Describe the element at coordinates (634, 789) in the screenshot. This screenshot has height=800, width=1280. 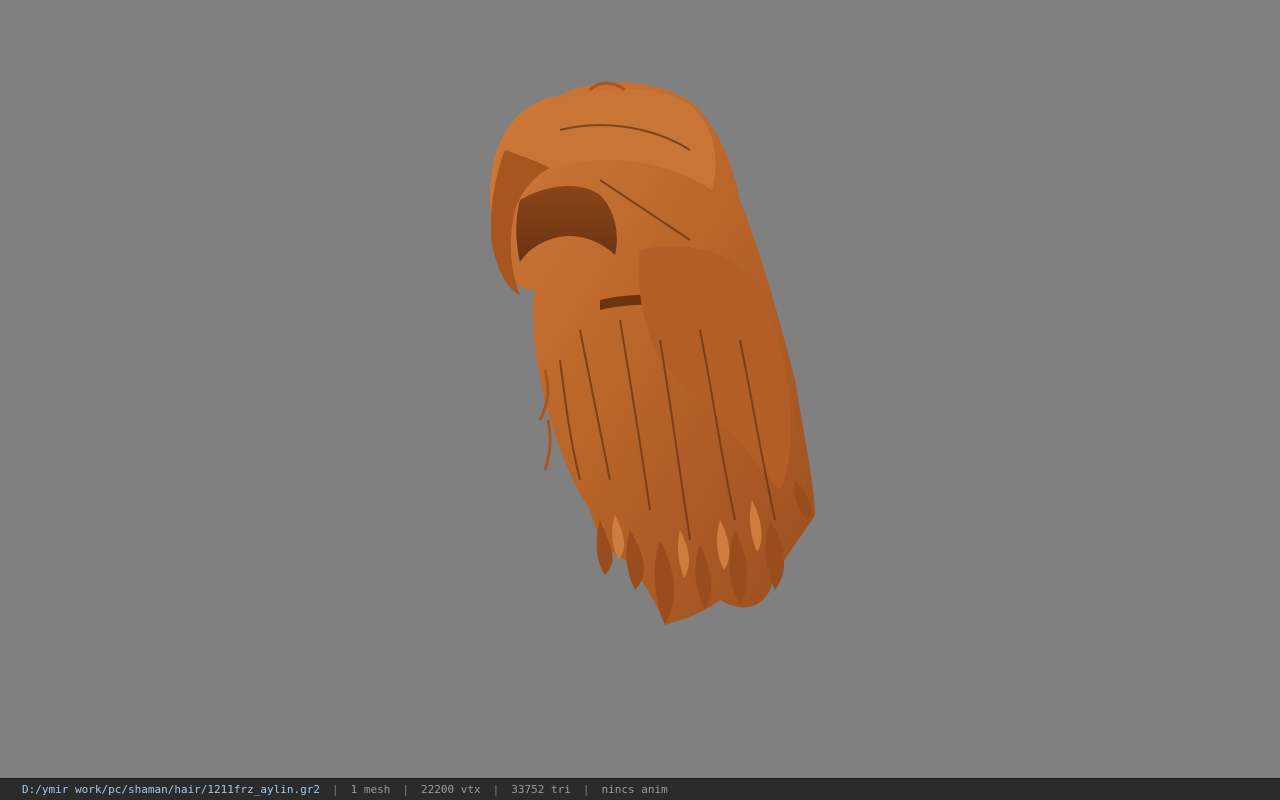
I see `animation-status: nincs anim` at that location.